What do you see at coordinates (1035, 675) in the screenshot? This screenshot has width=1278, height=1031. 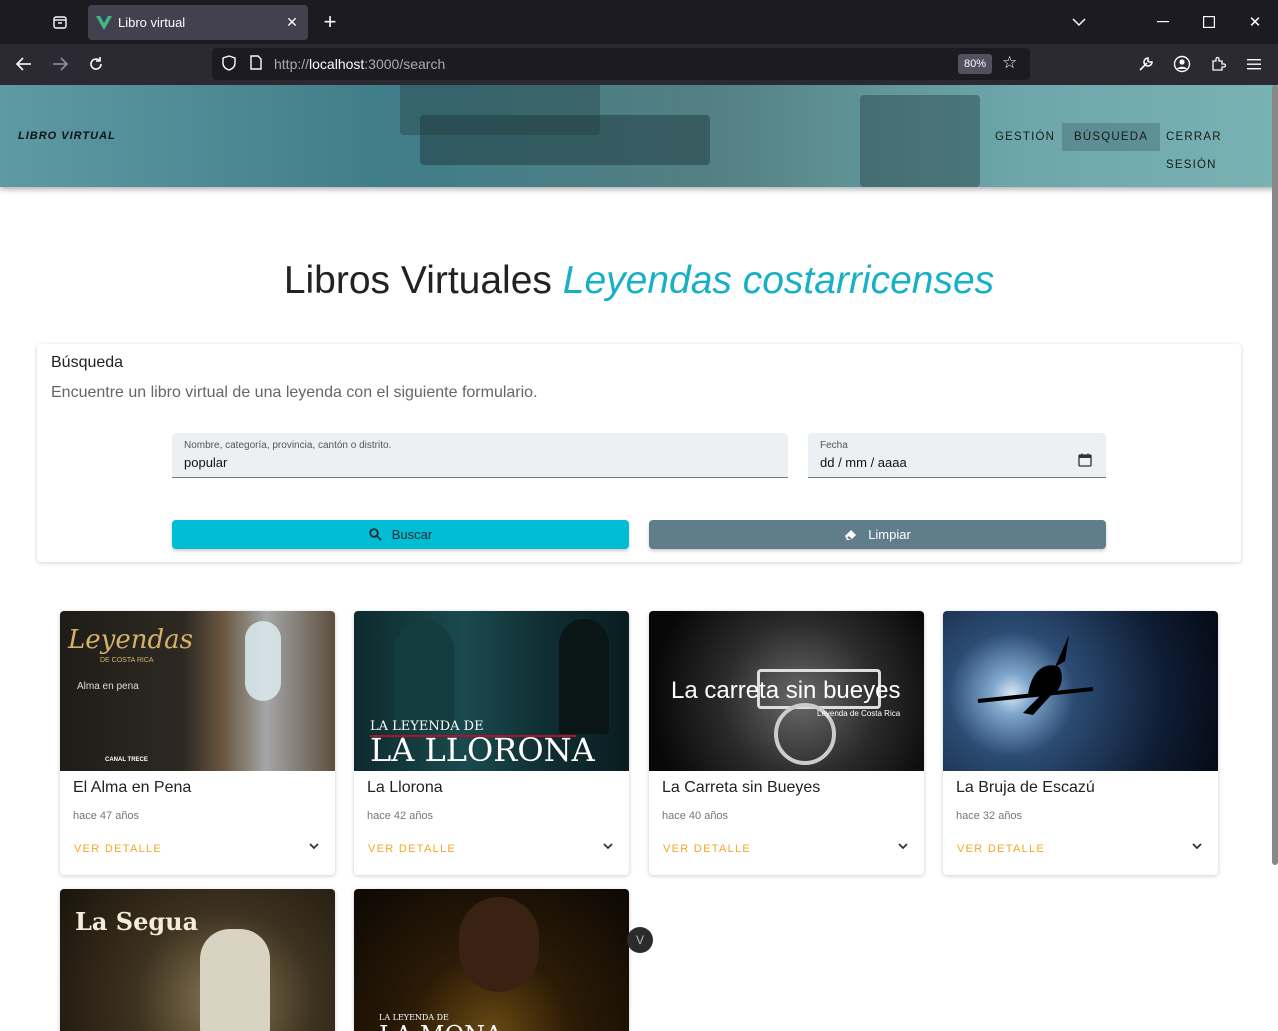 I see `witch-silhouette` at bounding box center [1035, 675].